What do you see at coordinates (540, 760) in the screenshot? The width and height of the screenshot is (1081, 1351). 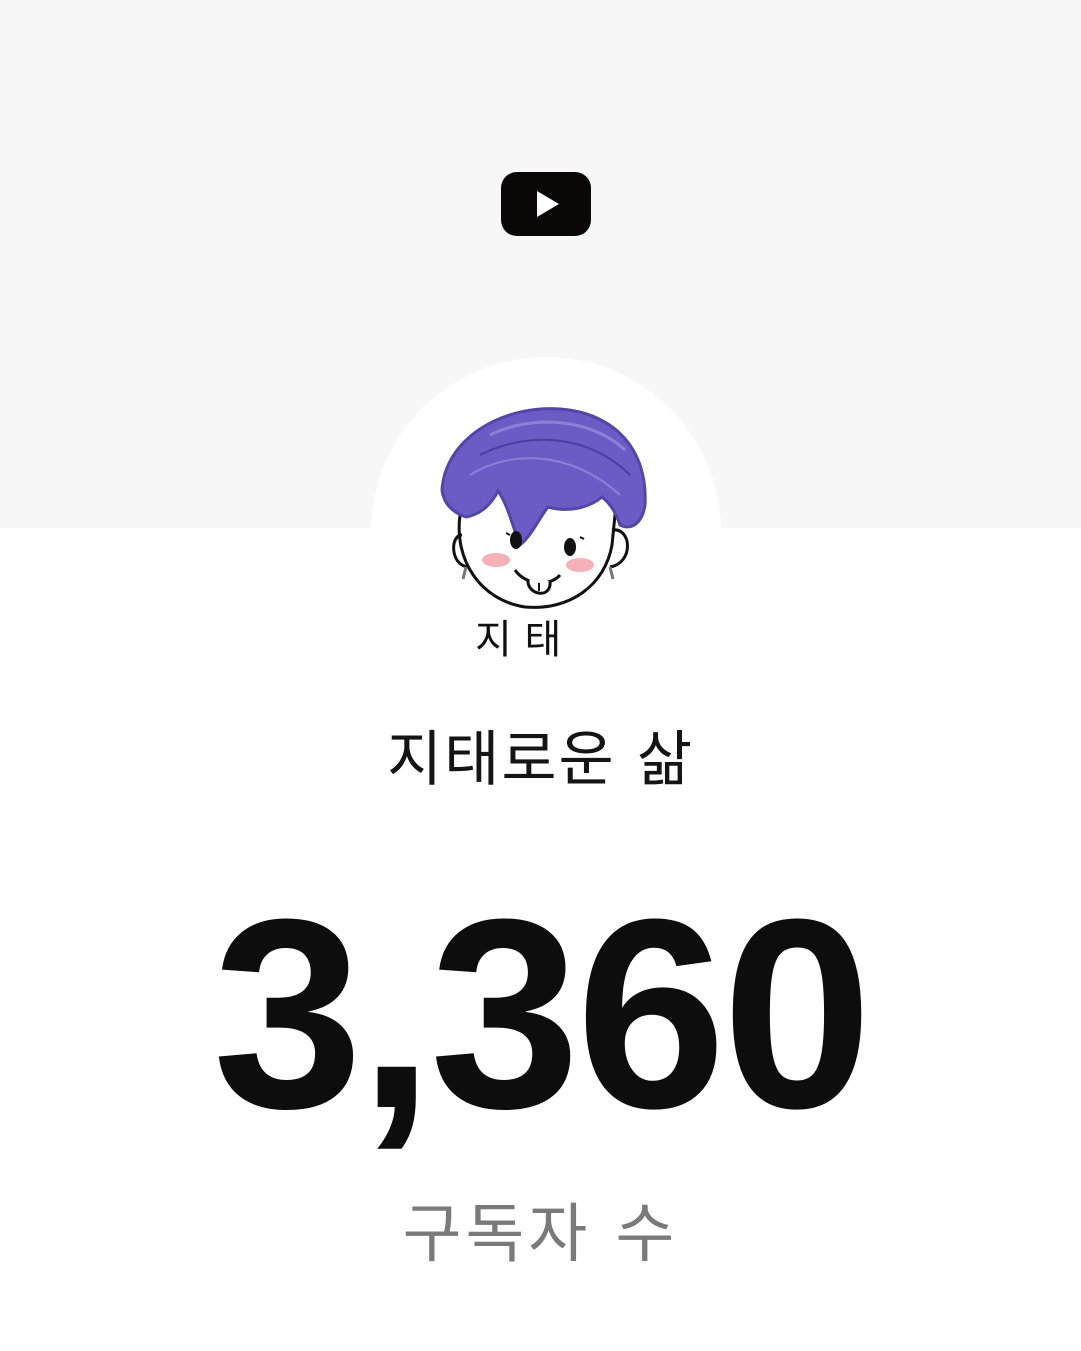 I see `channel-name: 지태로운 삶` at bounding box center [540, 760].